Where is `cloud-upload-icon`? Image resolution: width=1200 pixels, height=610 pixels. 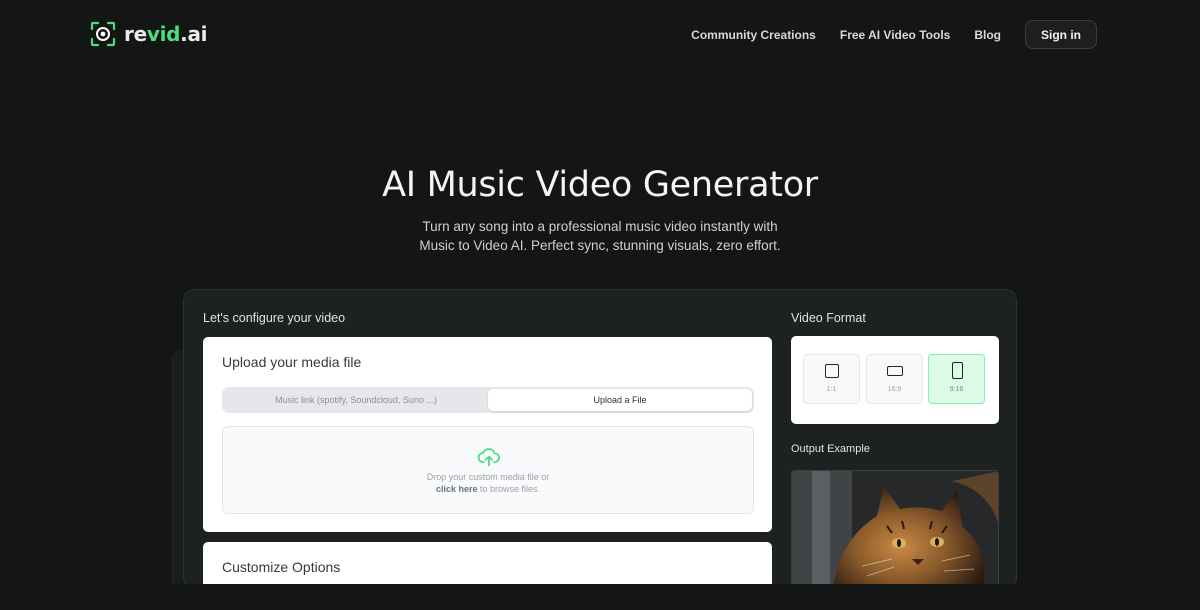 cloud-upload-icon is located at coordinates (489, 457).